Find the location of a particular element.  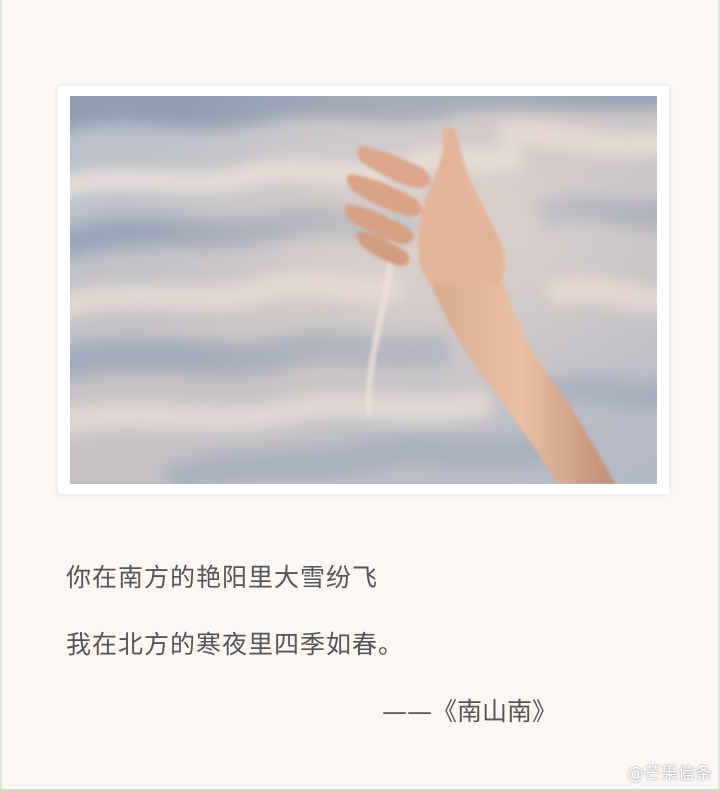

poem-line-2: 我在北方的寒夜里四季如春。 is located at coordinates (235, 644).